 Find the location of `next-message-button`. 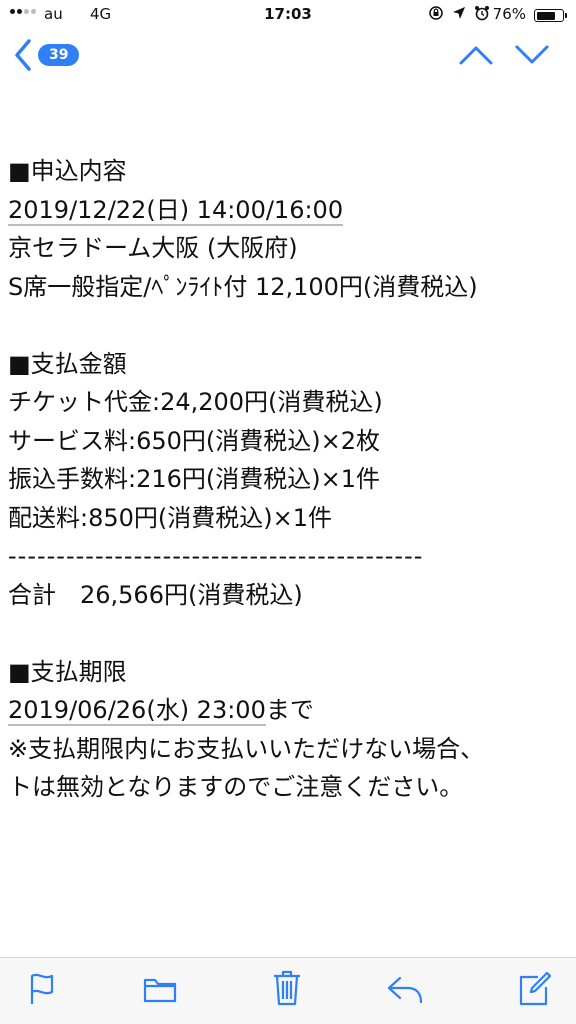

next-message-button is located at coordinates (532, 57).